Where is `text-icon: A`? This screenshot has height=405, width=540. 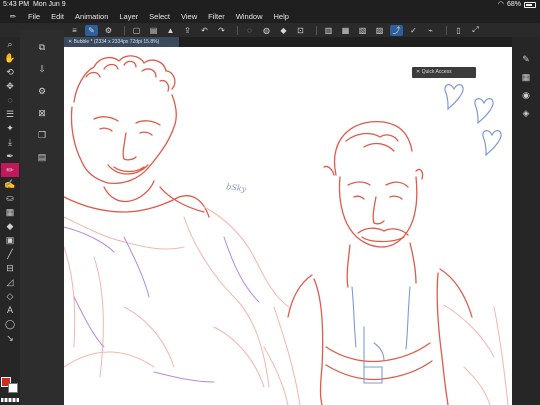
text-icon: A is located at coordinates (10, 310).